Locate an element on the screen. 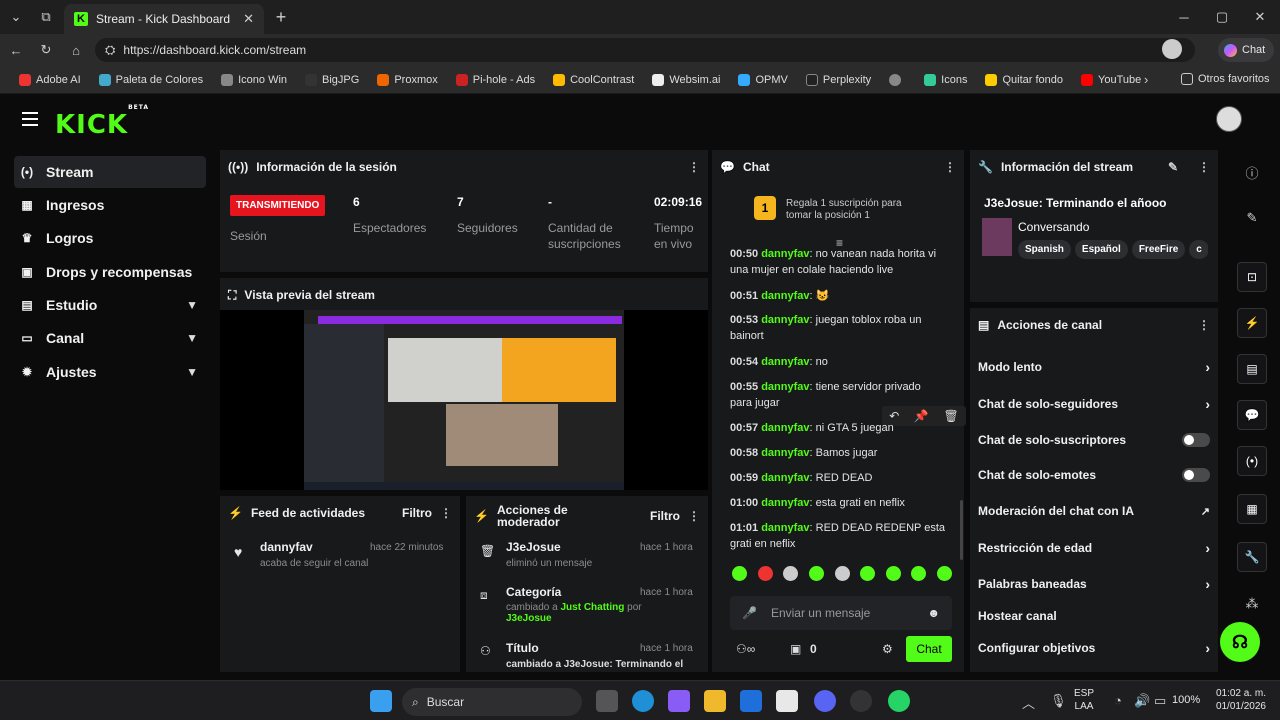 The image size is (1280, 720). site-info-icon: ⛭ is located at coordinates (110, 50).